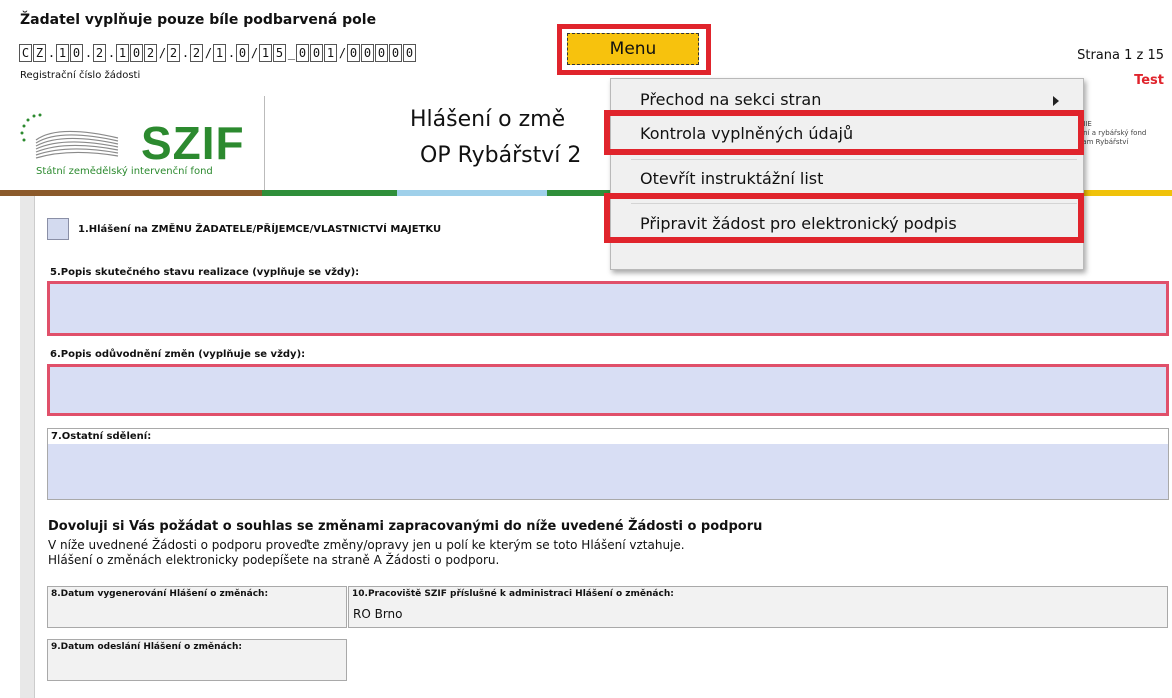 The image size is (1172, 698). What do you see at coordinates (279, 53) in the screenshot?
I see `registration-char-box: 5` at bounding box center [279, 53].